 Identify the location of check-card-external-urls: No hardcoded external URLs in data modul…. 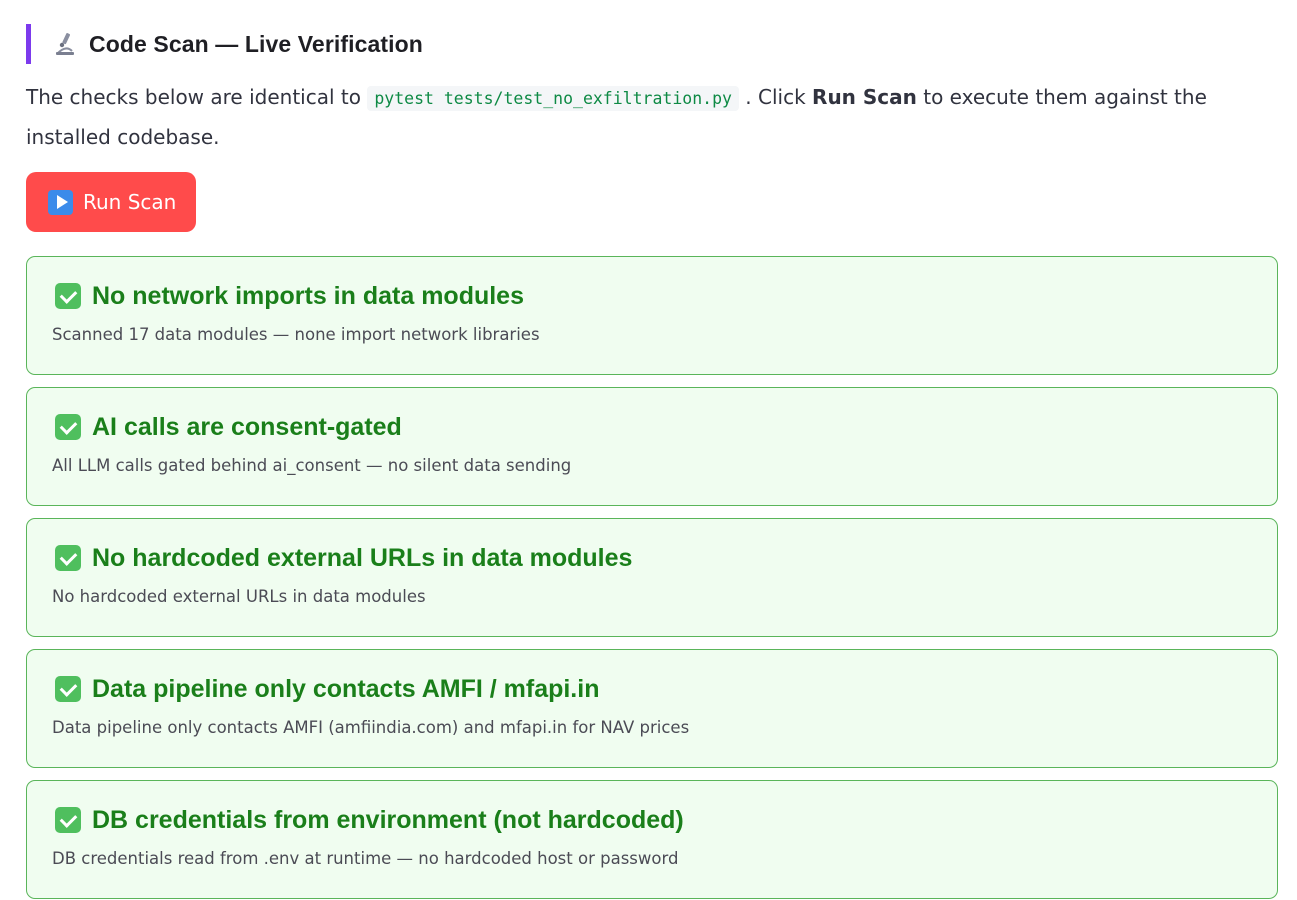
(652, 577).